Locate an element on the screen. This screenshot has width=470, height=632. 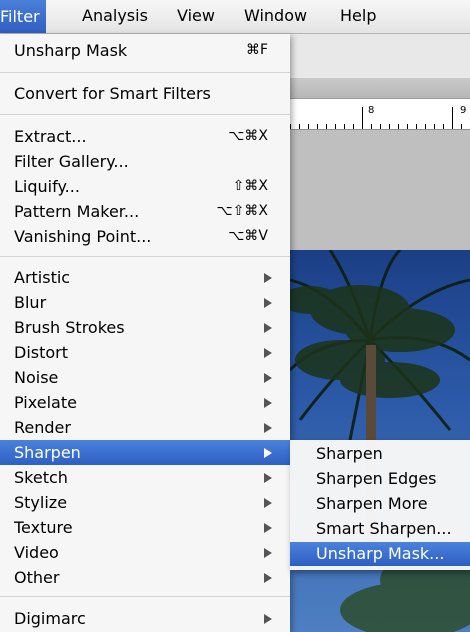
submenu-item-sharpen-edges: Sharpen Edges is located at coordinates (380, 479).